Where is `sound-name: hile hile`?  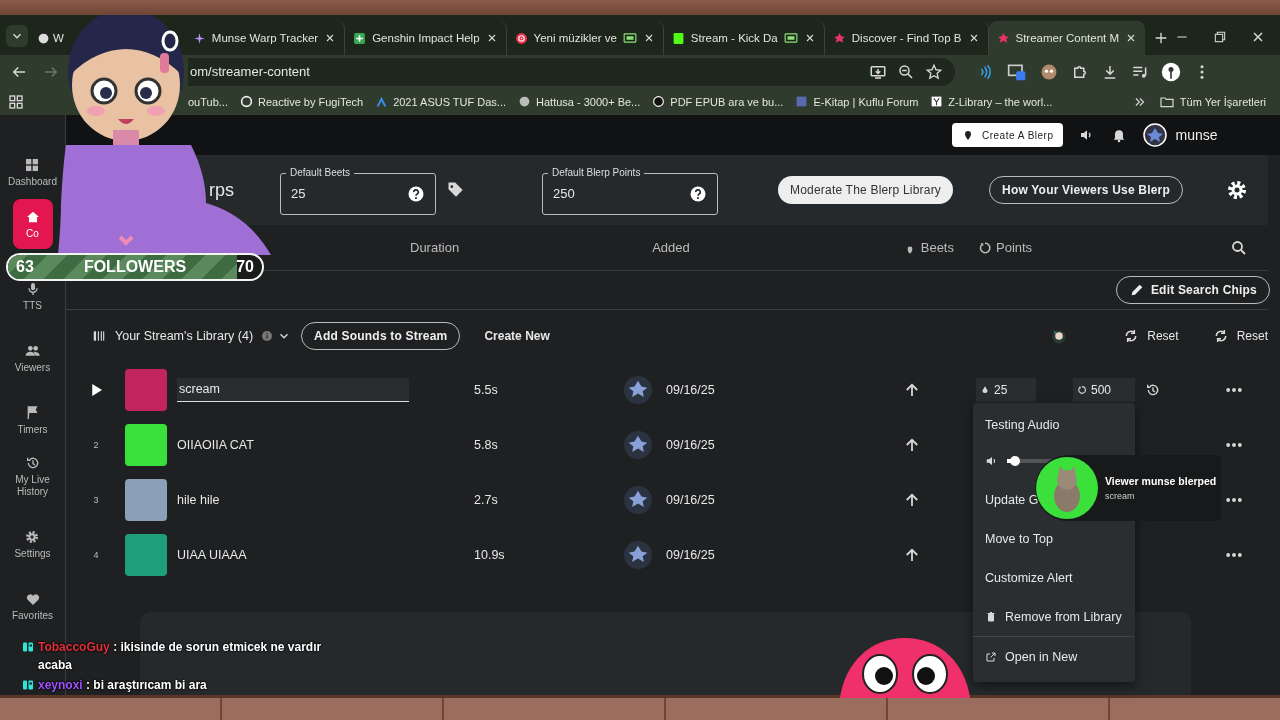
sound-name: hile hile is located at coordinates (199, 500).